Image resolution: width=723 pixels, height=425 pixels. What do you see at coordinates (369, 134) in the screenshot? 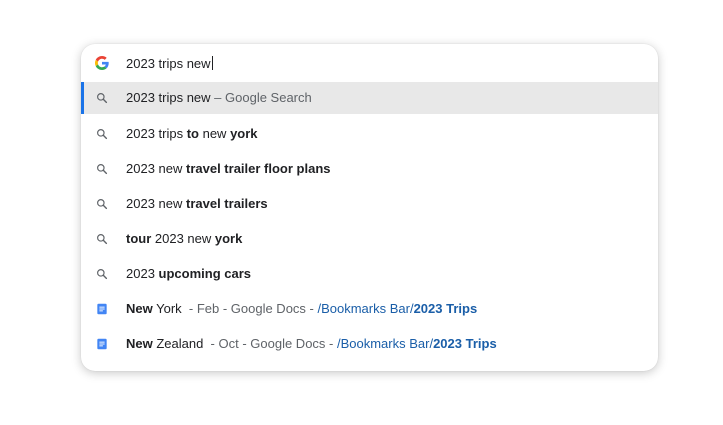
I see `search-suggestion: 2023 trips to new york` at bounding box center [369, 134].